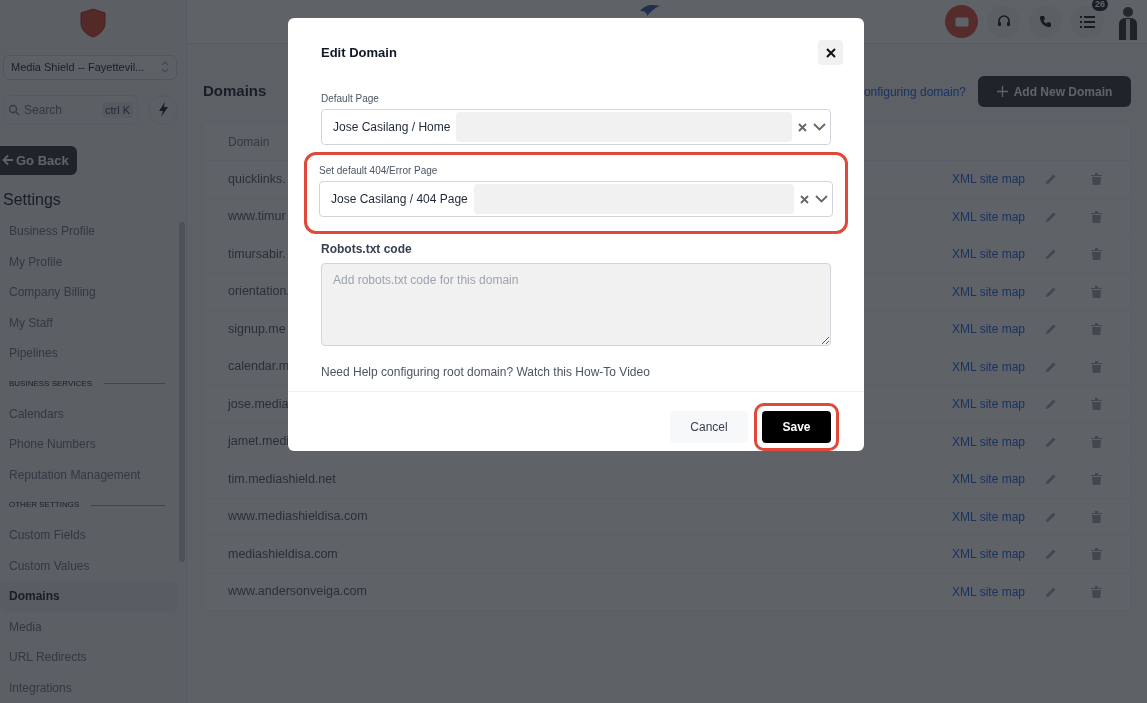  I want to click on page-select: Jose Casilang / 404 Page, so click(576, 199).